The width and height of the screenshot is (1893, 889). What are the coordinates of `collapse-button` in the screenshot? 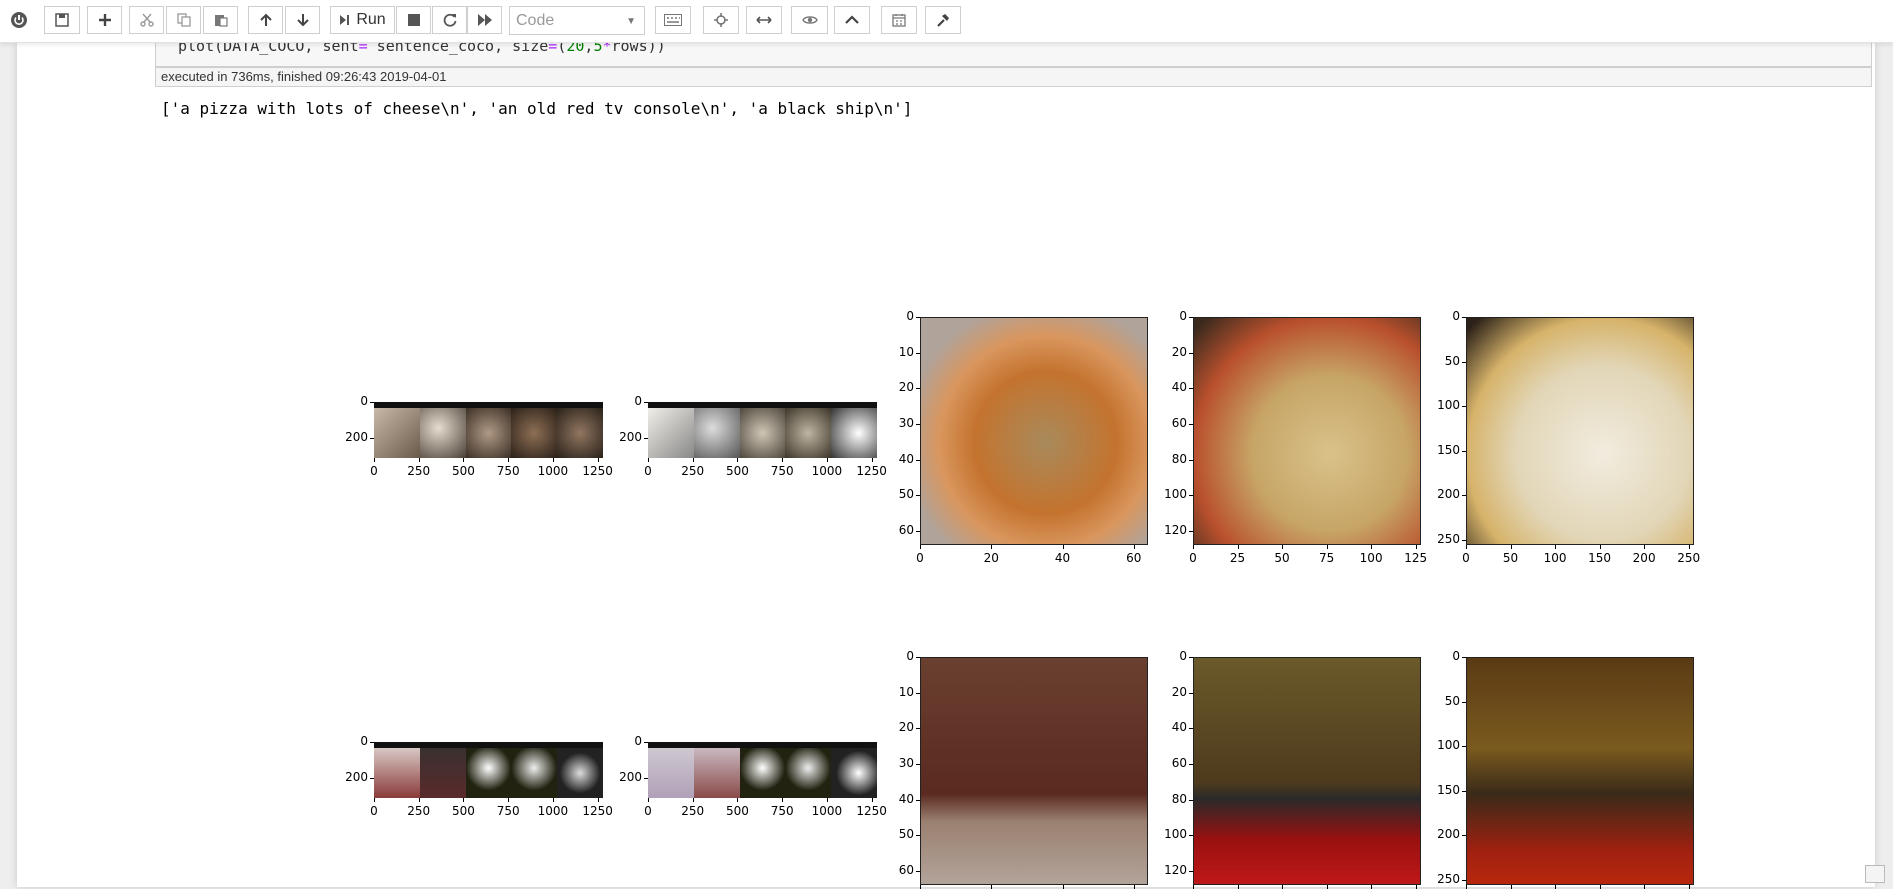 It's located at (852, 20).